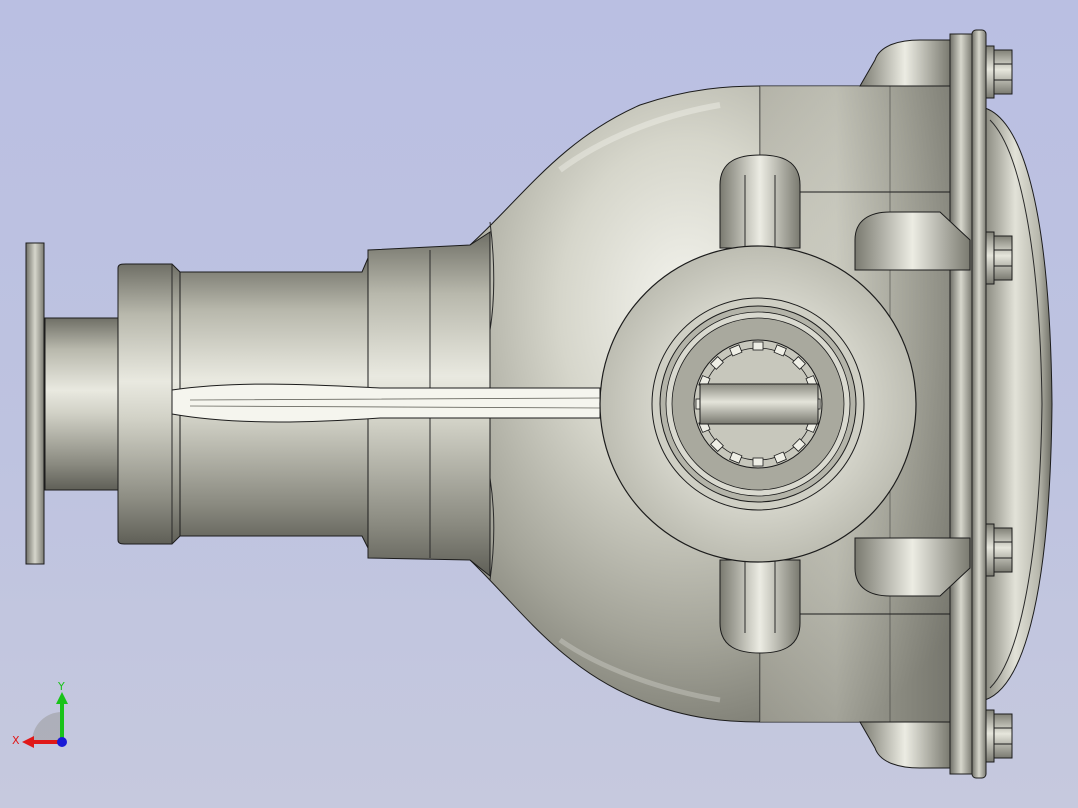  Describe the element at coordinates (759, 404) in the screenshot. I see `shaft` at that location.